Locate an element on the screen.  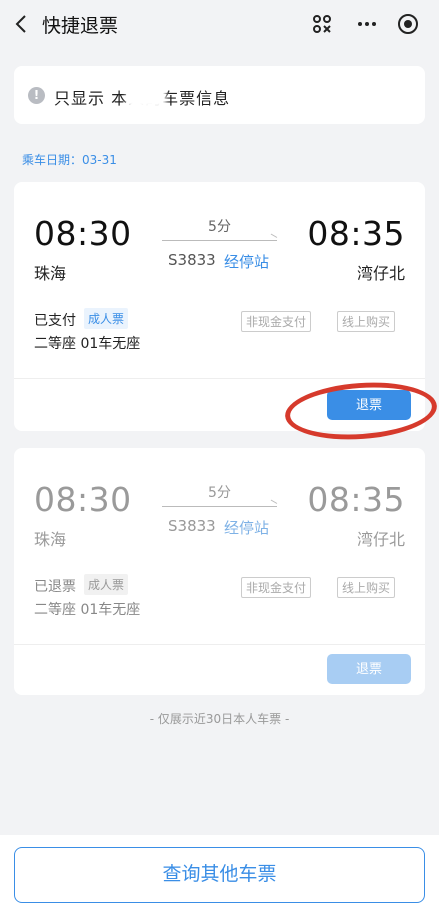
info-icon: ! is located at coordinates (36, 95).